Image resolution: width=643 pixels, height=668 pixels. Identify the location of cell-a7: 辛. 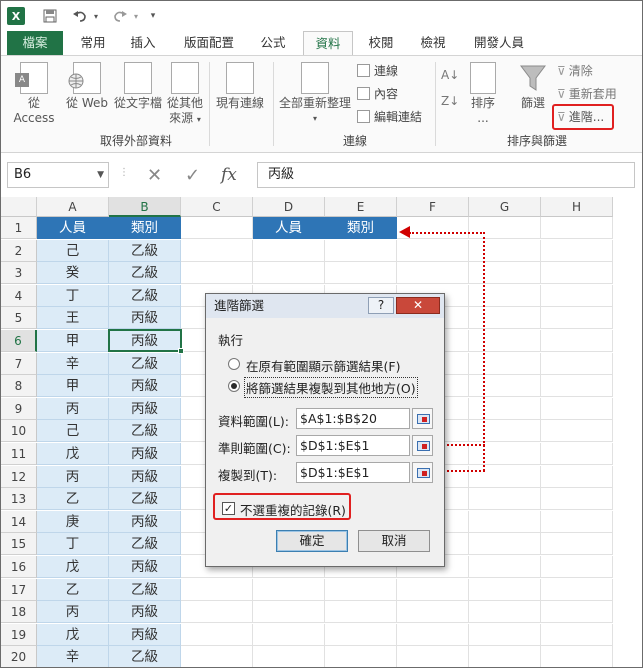
(73, 363).